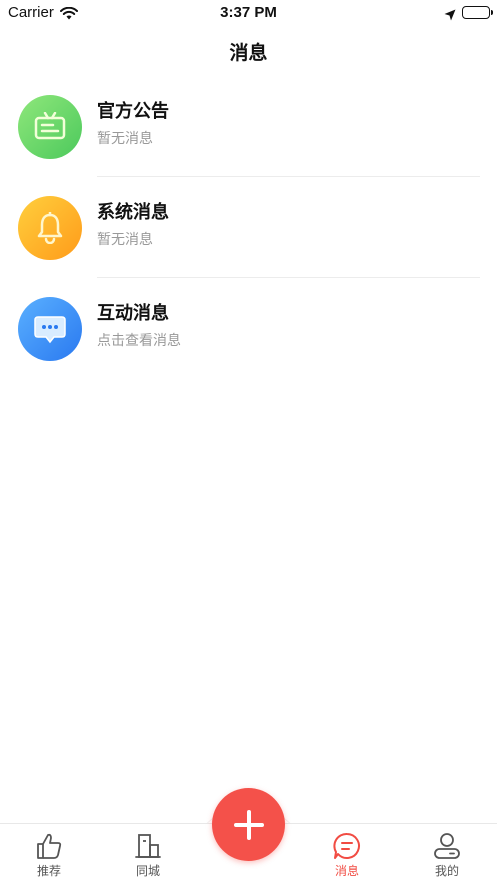  Describe the element at coordinates (148, 846) in the screenshot. I see `building-icon` at that location.